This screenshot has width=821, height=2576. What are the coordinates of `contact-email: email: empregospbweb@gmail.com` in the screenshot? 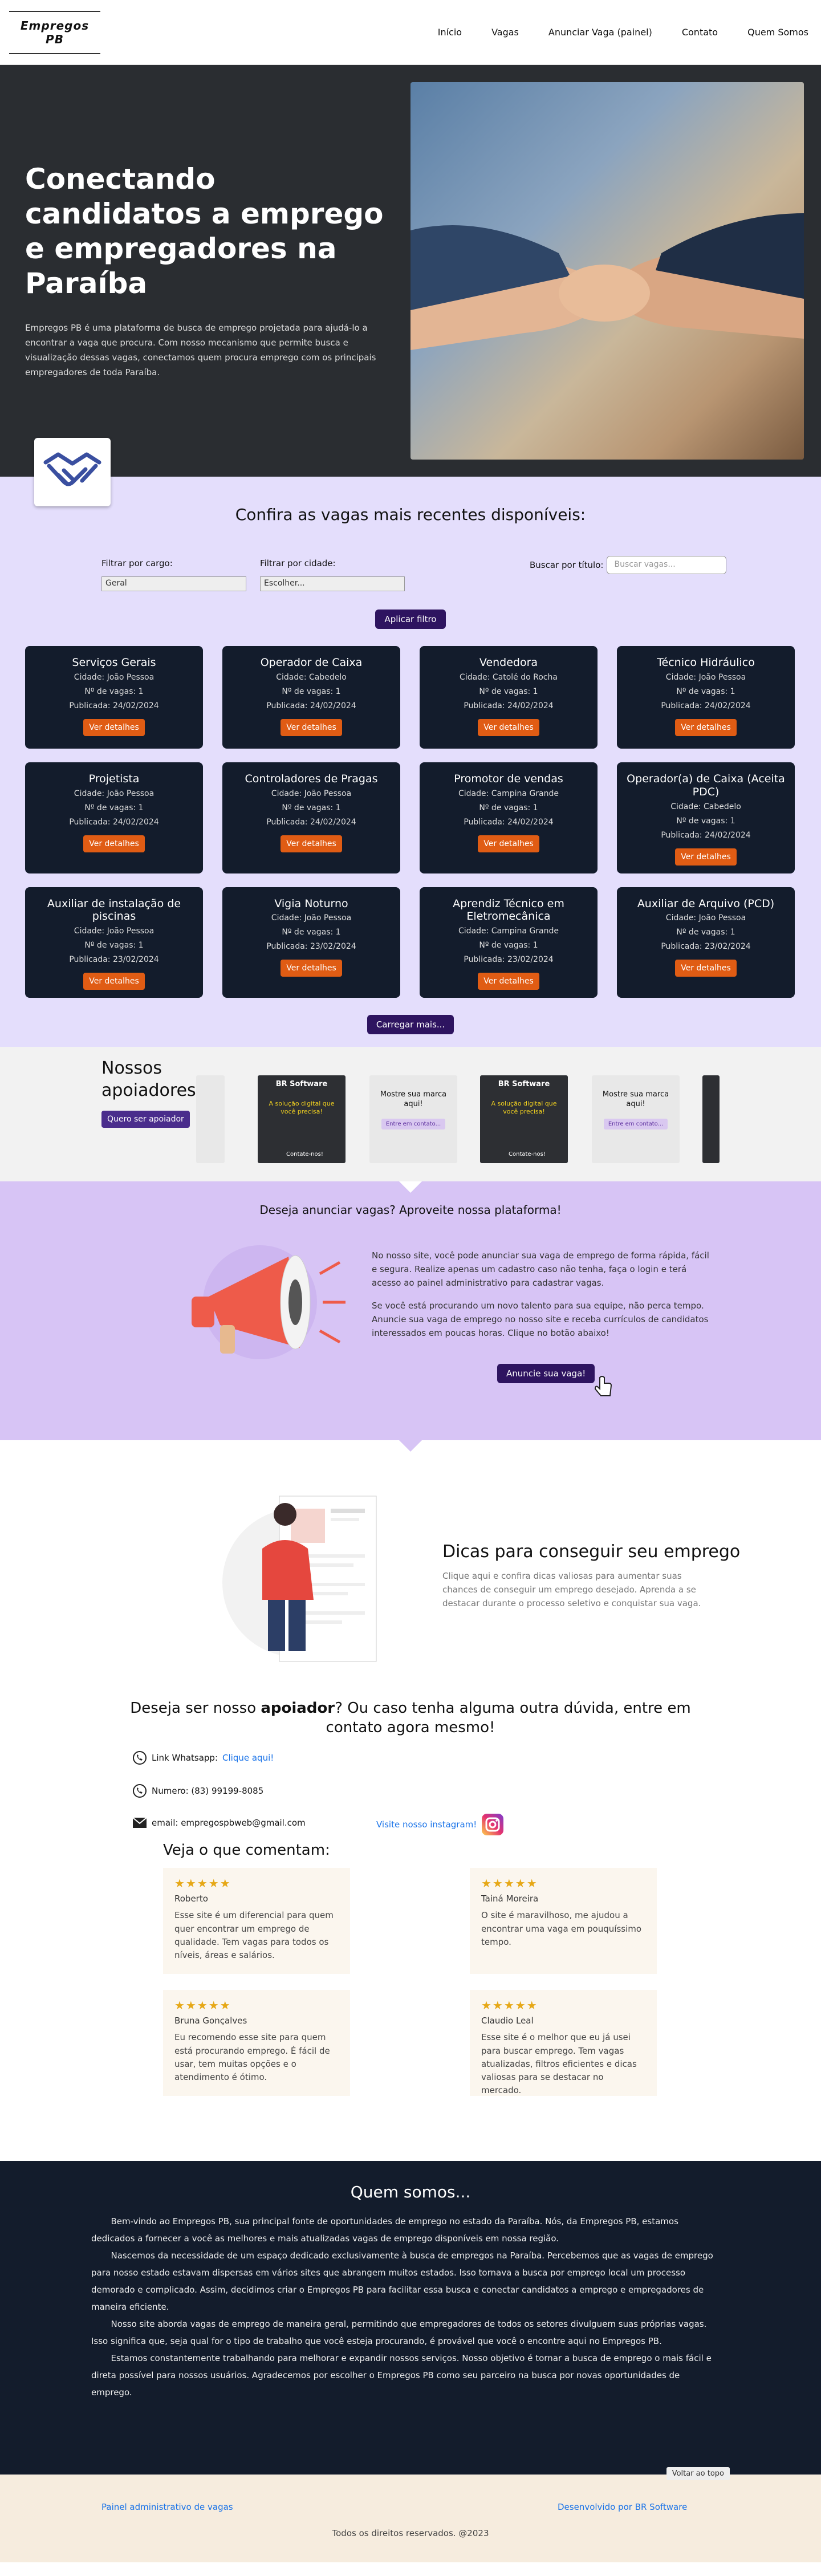 It's located at (219, 1823).